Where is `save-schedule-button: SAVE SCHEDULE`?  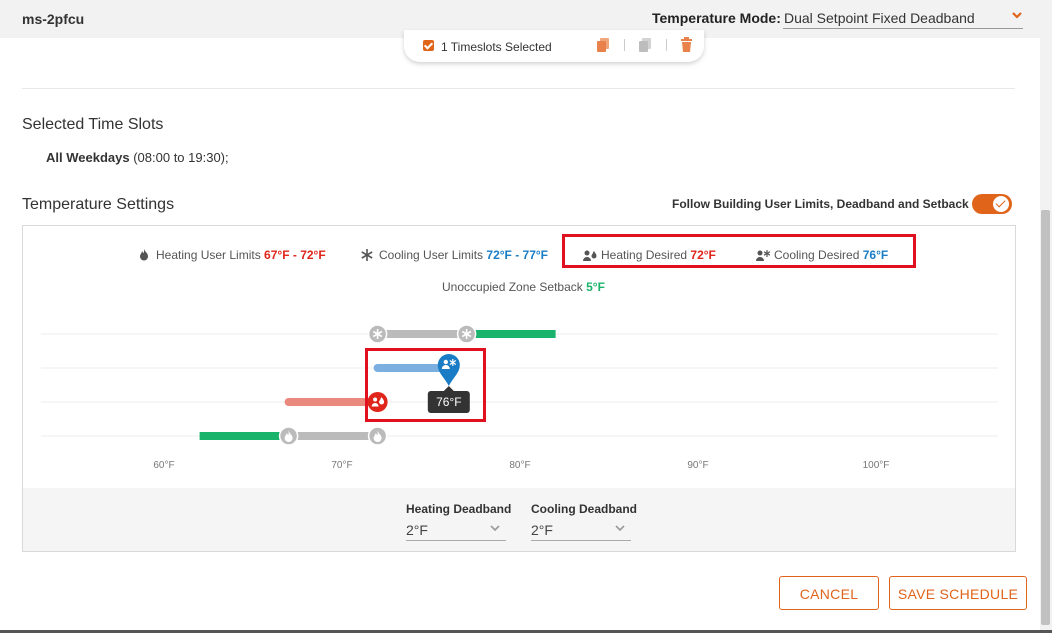 save-schedule-button: SAVE SCHEDULE is located at coordinates (958, 593).